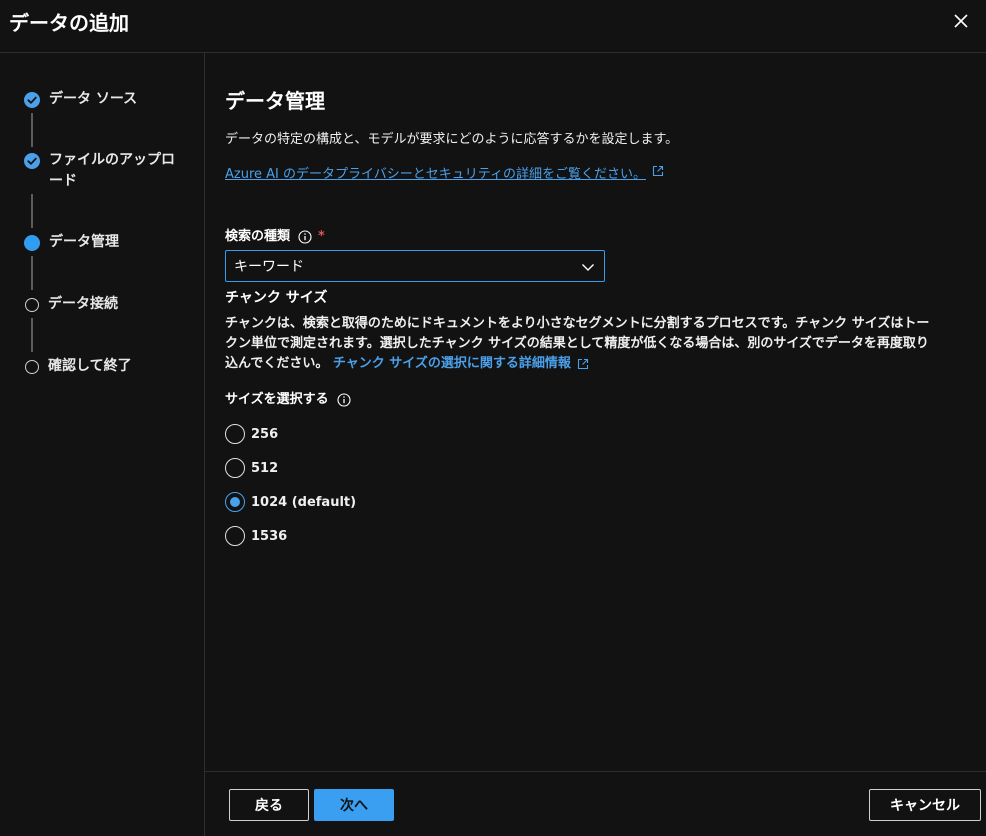  I want to click on radio-label: 1024 (default), so click(304, 502).